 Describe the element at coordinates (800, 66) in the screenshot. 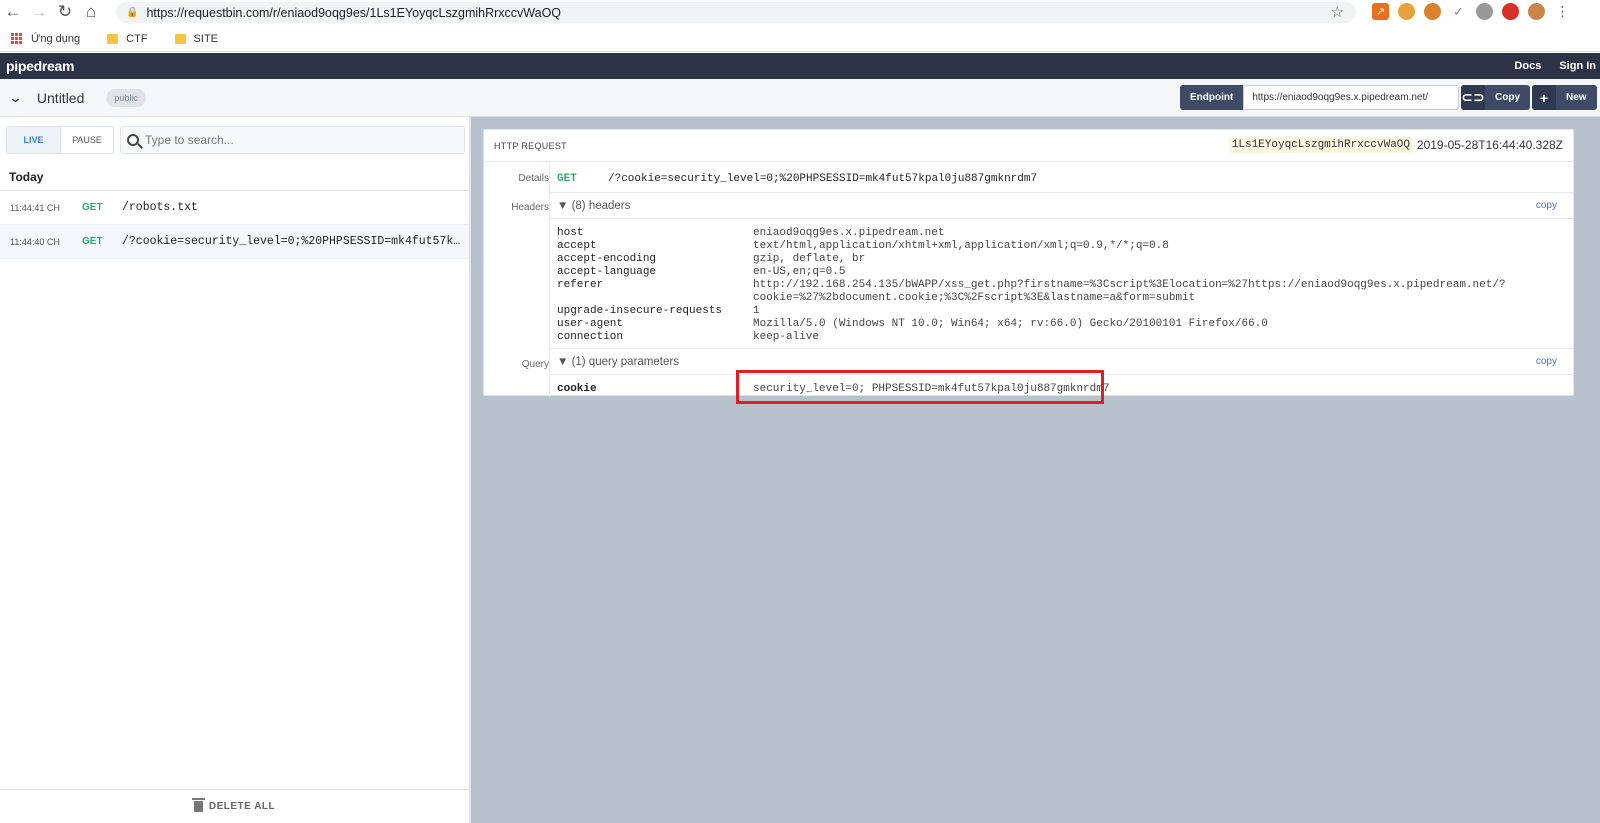

I see `app-header: pipedream Docs Sign In` at that location.